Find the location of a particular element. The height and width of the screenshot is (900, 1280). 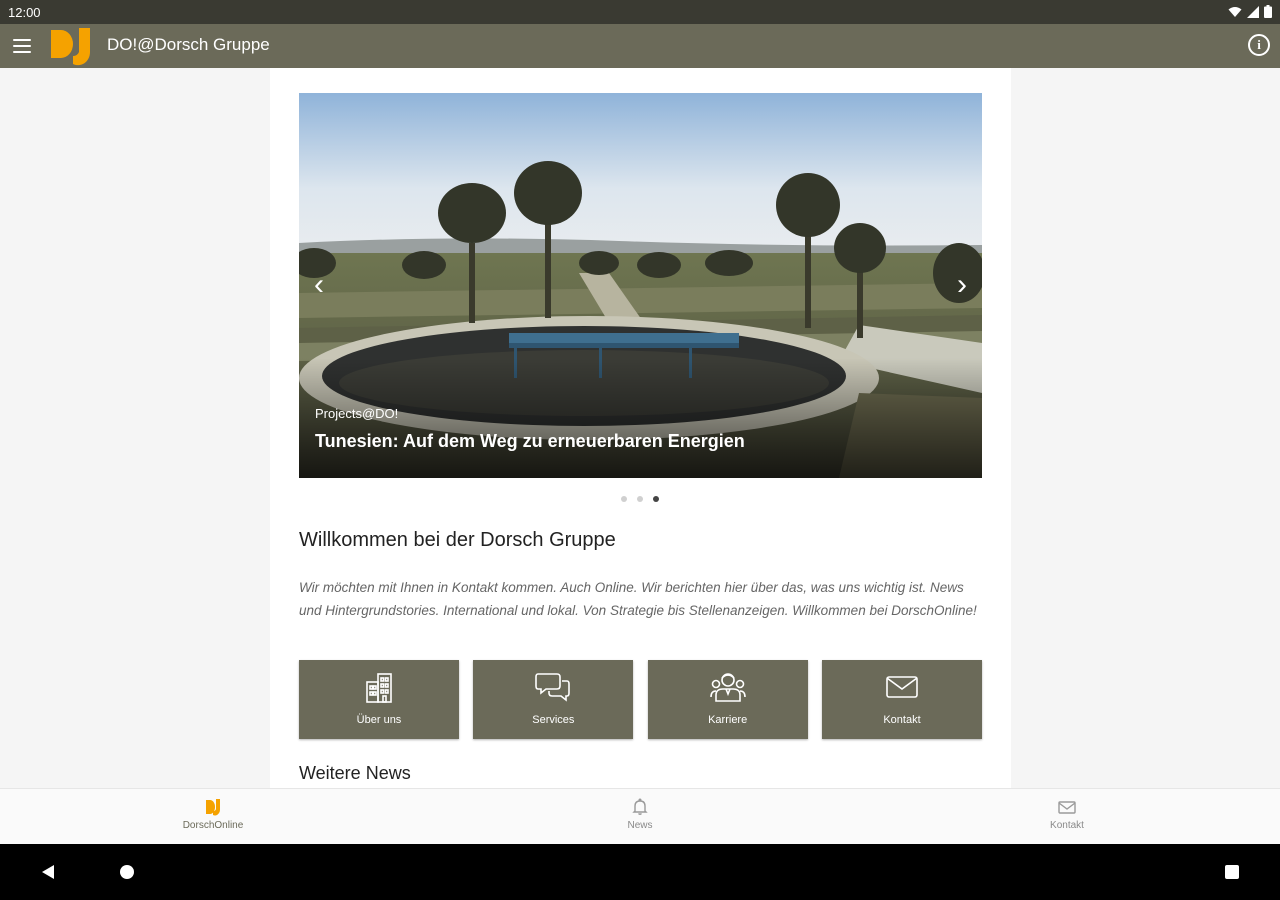

back-icon is located at coordinates (48, 872).